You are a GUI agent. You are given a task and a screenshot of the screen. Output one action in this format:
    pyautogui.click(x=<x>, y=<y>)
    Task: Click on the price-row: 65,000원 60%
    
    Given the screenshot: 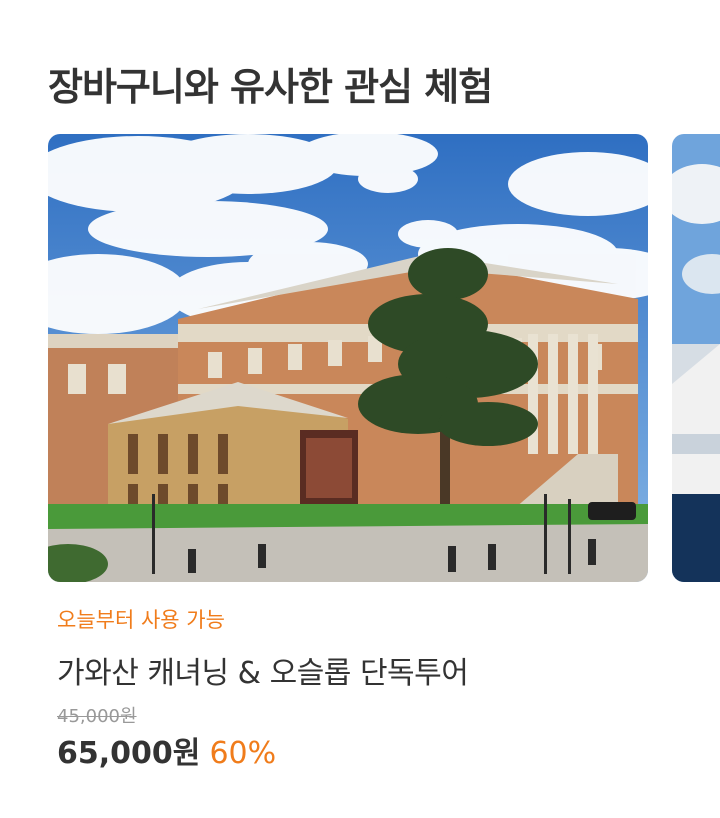 What is the action you would take?
    pyautogui.click(x=166, y=750)
    